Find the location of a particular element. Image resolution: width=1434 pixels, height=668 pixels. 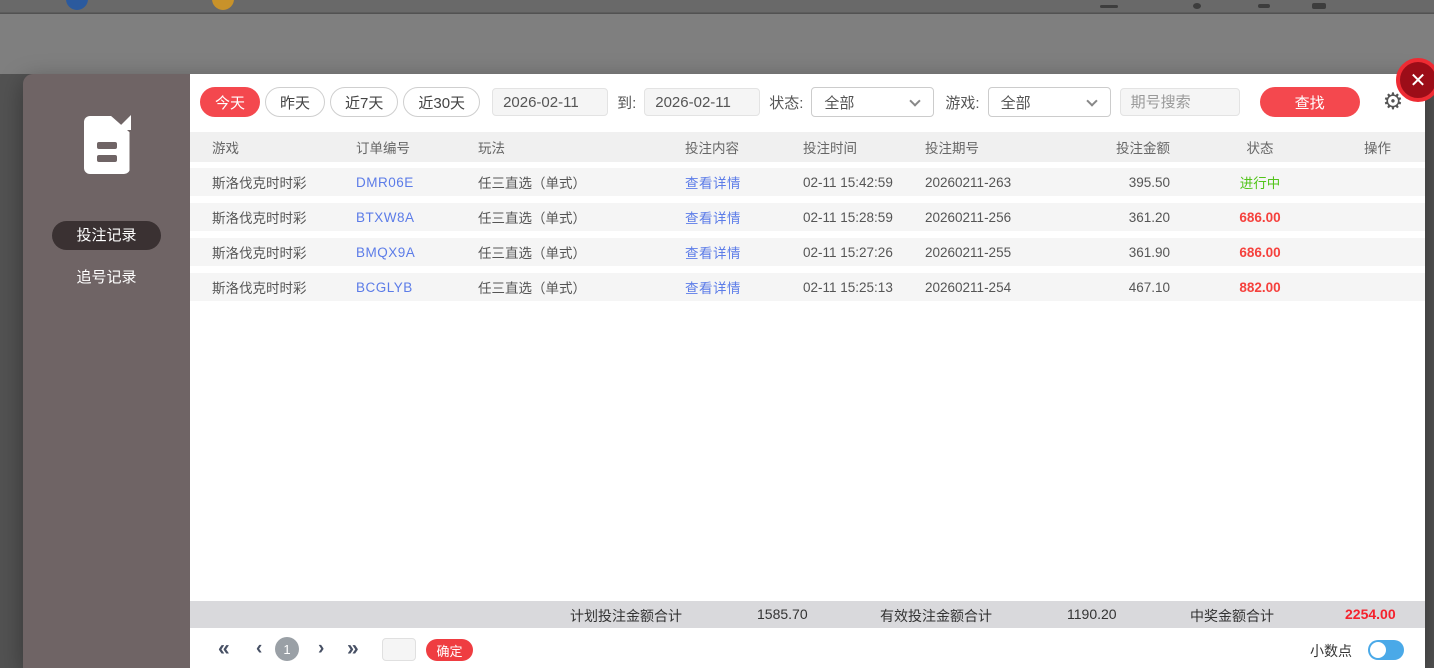

status-label: 状态: is located at coordinates (786, 103).